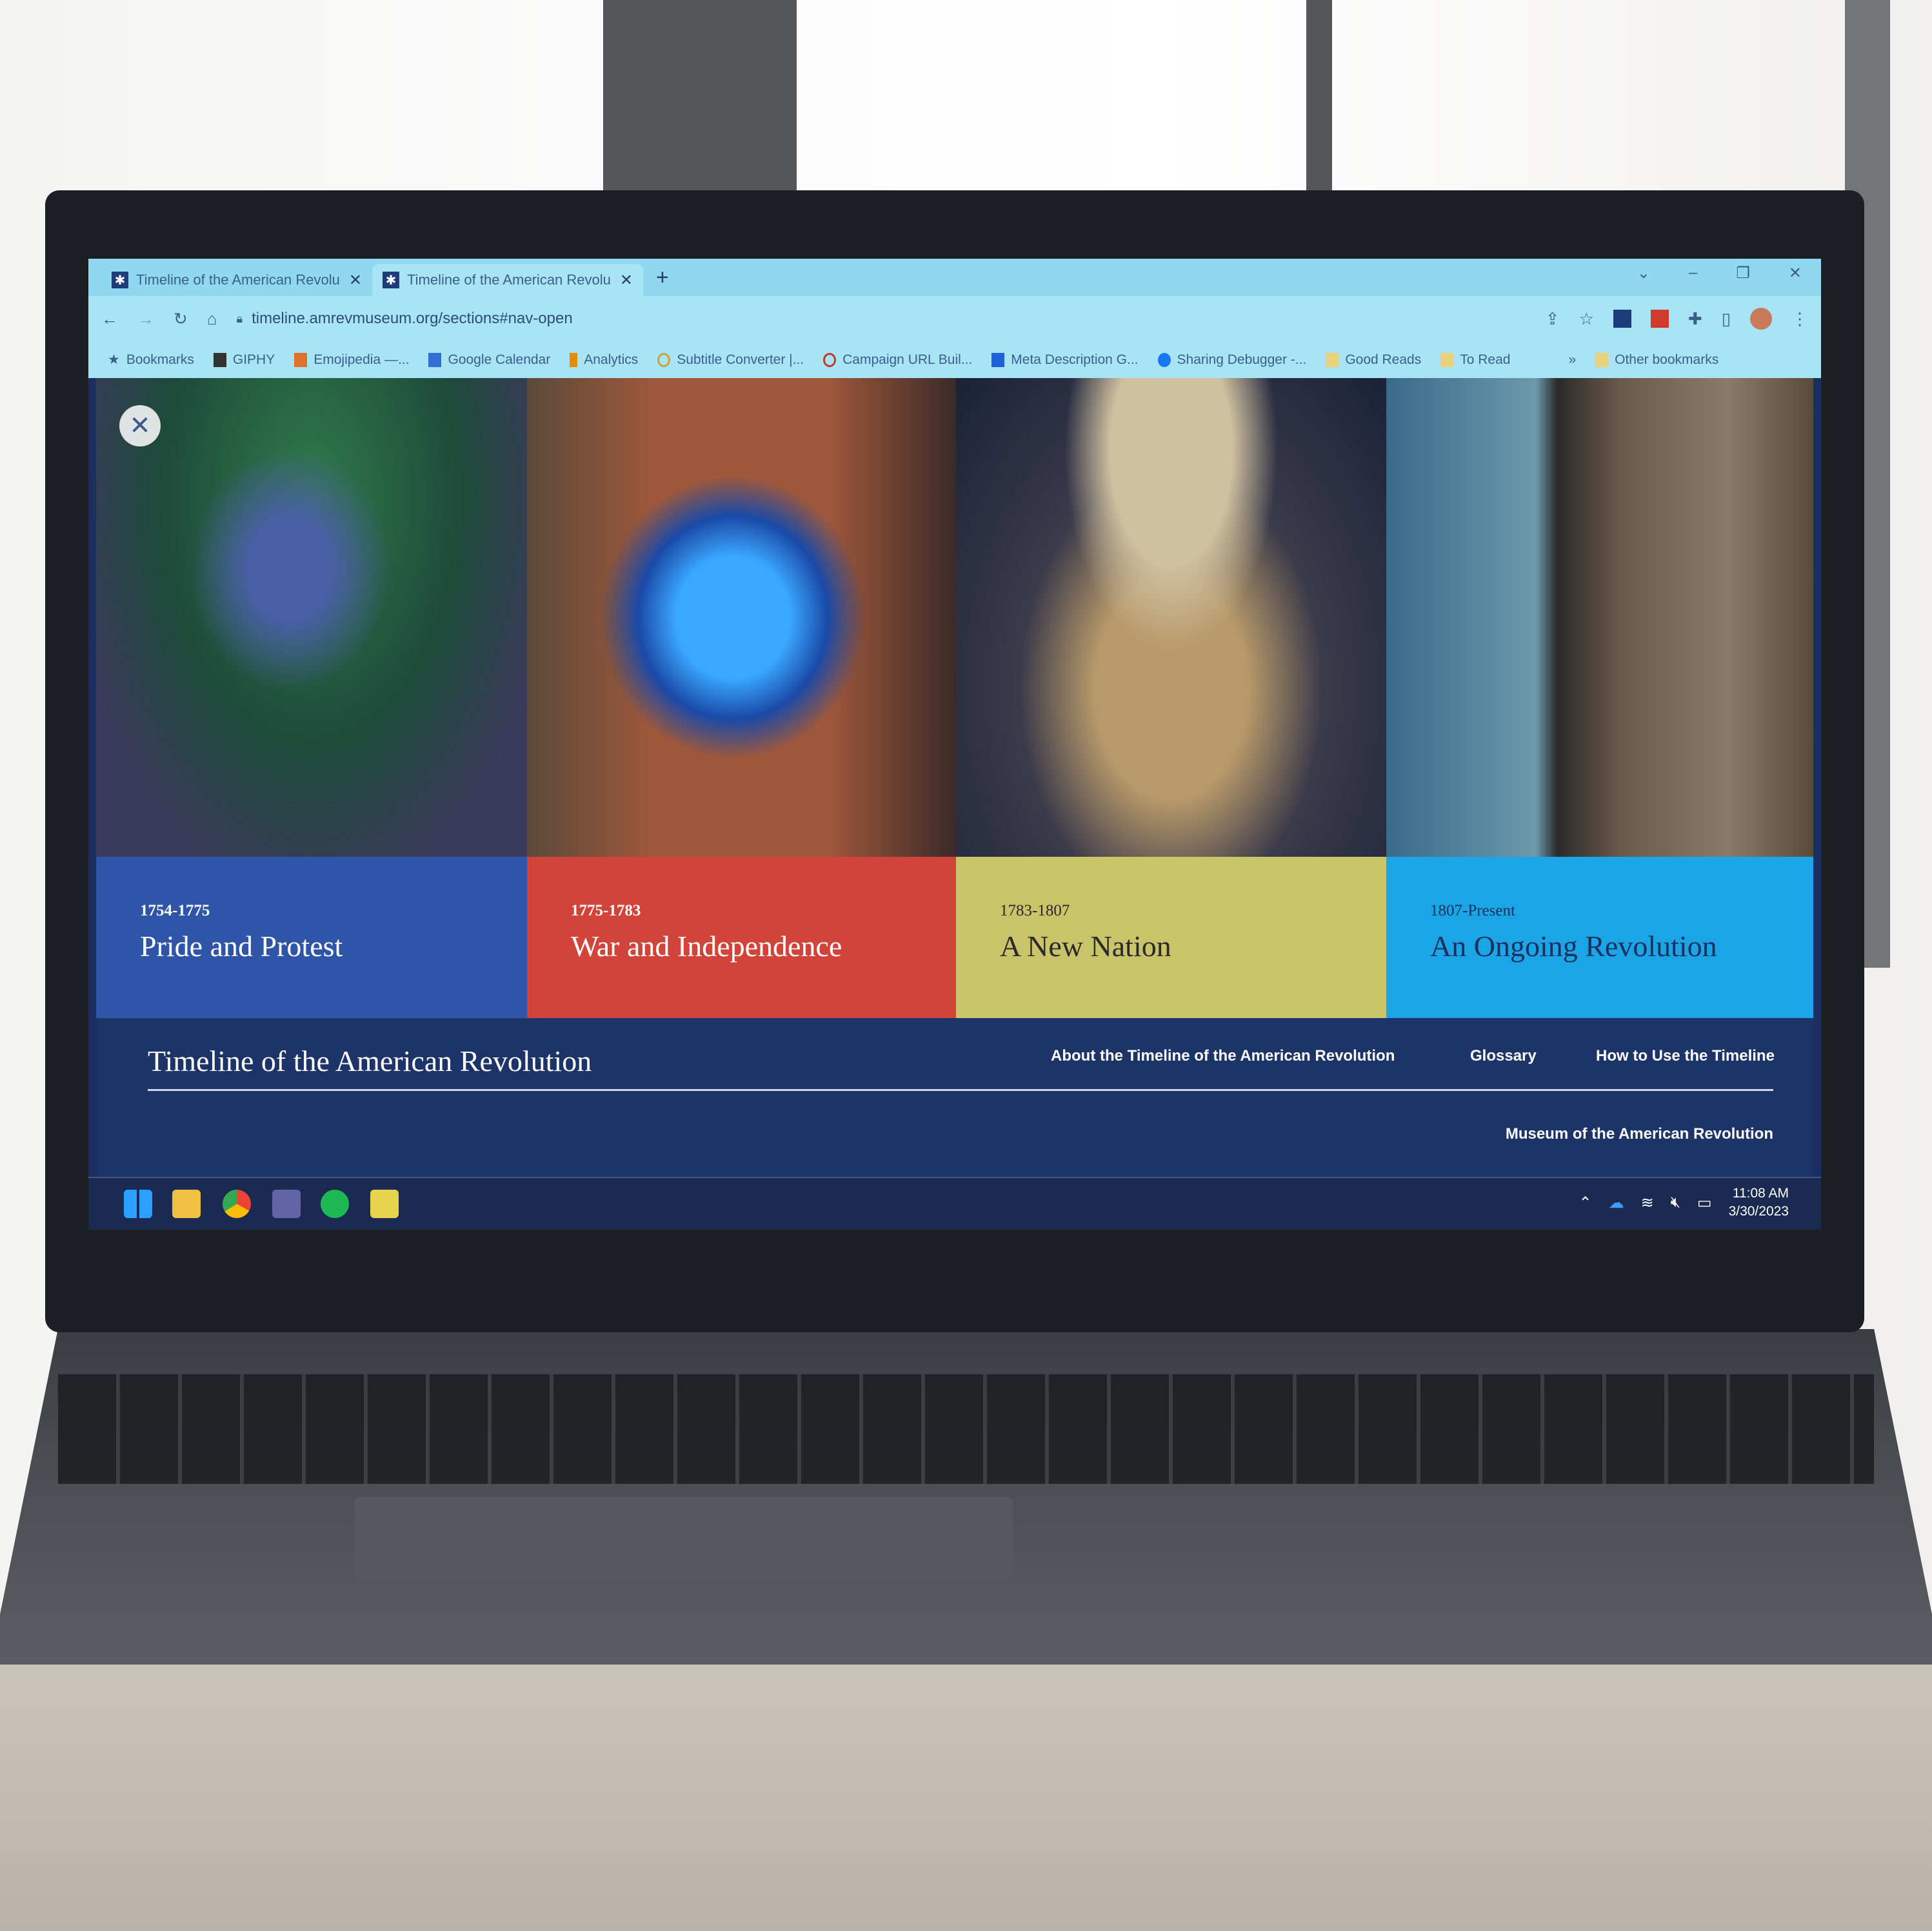 Image resolution: width=1932 pixels, height=1931 pixels. Describe the element at coordinates (212, 319) in the screenshot. I see `home-icon: ⌂` at that location.